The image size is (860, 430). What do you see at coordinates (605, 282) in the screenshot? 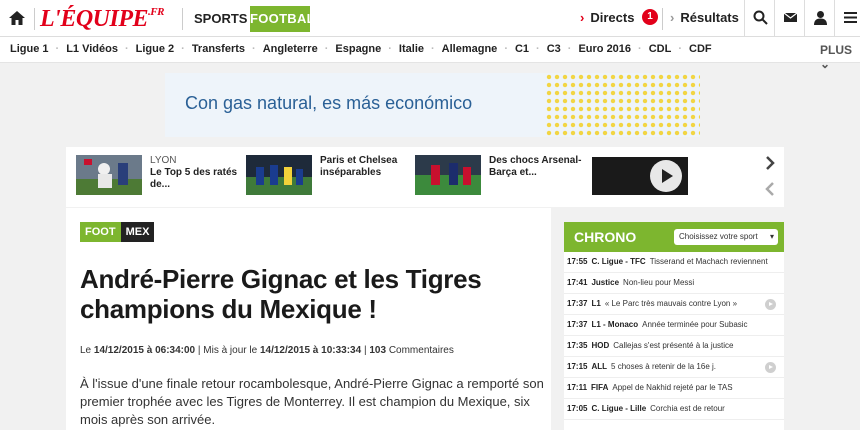
I see `chrono-category: Justice` at bounding box center [605, 282].